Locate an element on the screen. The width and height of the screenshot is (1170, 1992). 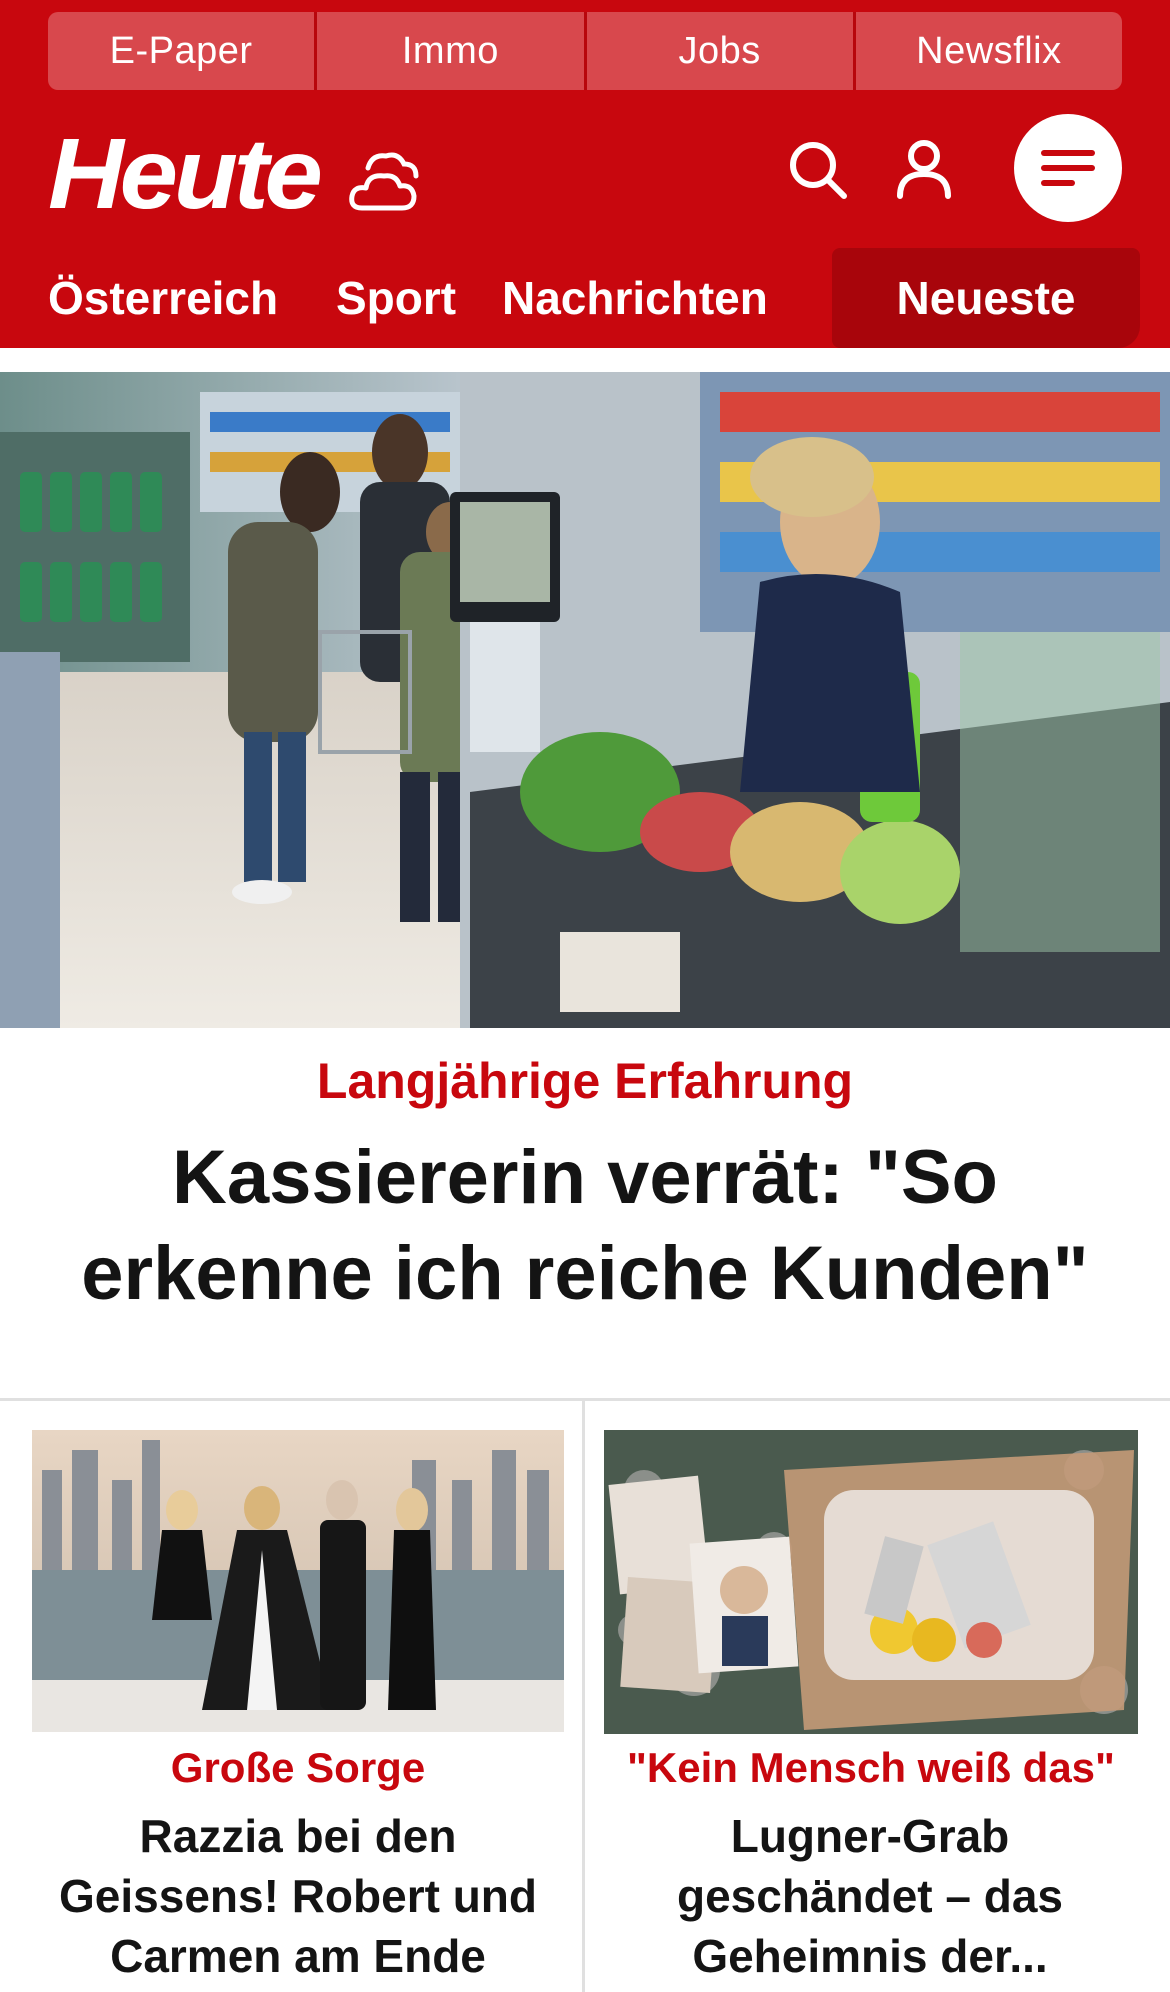
hero-kicker: Langjährige Erfahrung is located at coordinates (585, 1081).